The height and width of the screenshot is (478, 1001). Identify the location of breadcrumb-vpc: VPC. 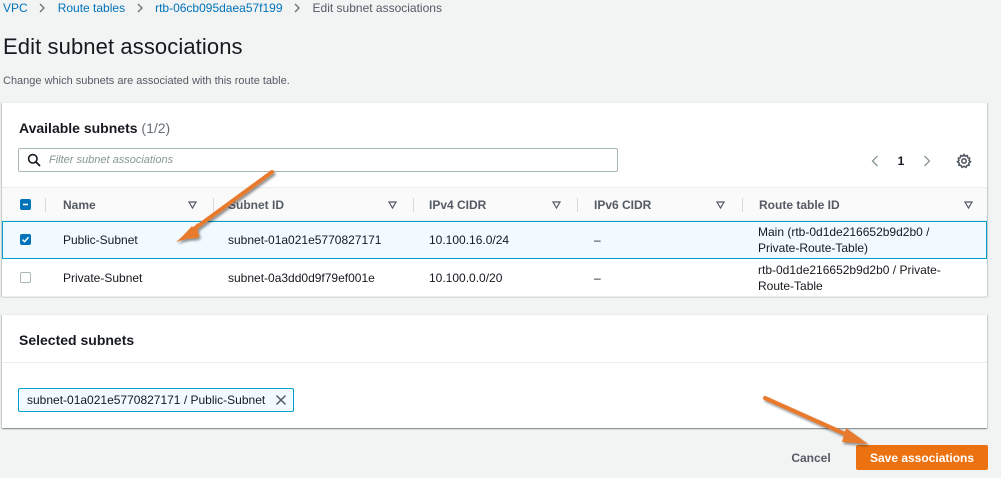
(15, 8).